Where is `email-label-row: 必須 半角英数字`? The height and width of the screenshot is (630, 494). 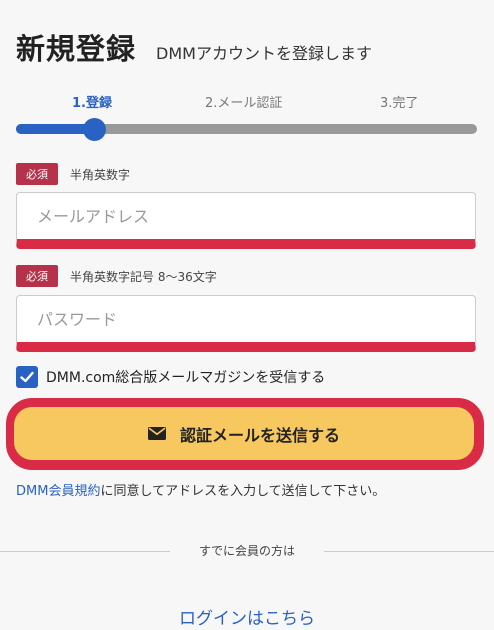
email-label-row: 必須 半角英数字 is located at coordinates (73, 174).